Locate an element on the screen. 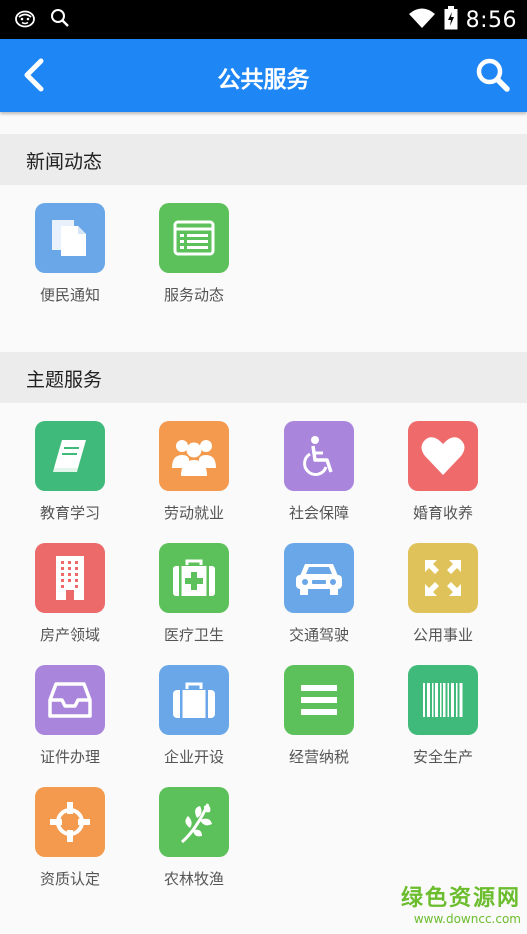 The height and width of the screenshot is (934, 527). wheelchair-icon is located at coordinates (318, 456).